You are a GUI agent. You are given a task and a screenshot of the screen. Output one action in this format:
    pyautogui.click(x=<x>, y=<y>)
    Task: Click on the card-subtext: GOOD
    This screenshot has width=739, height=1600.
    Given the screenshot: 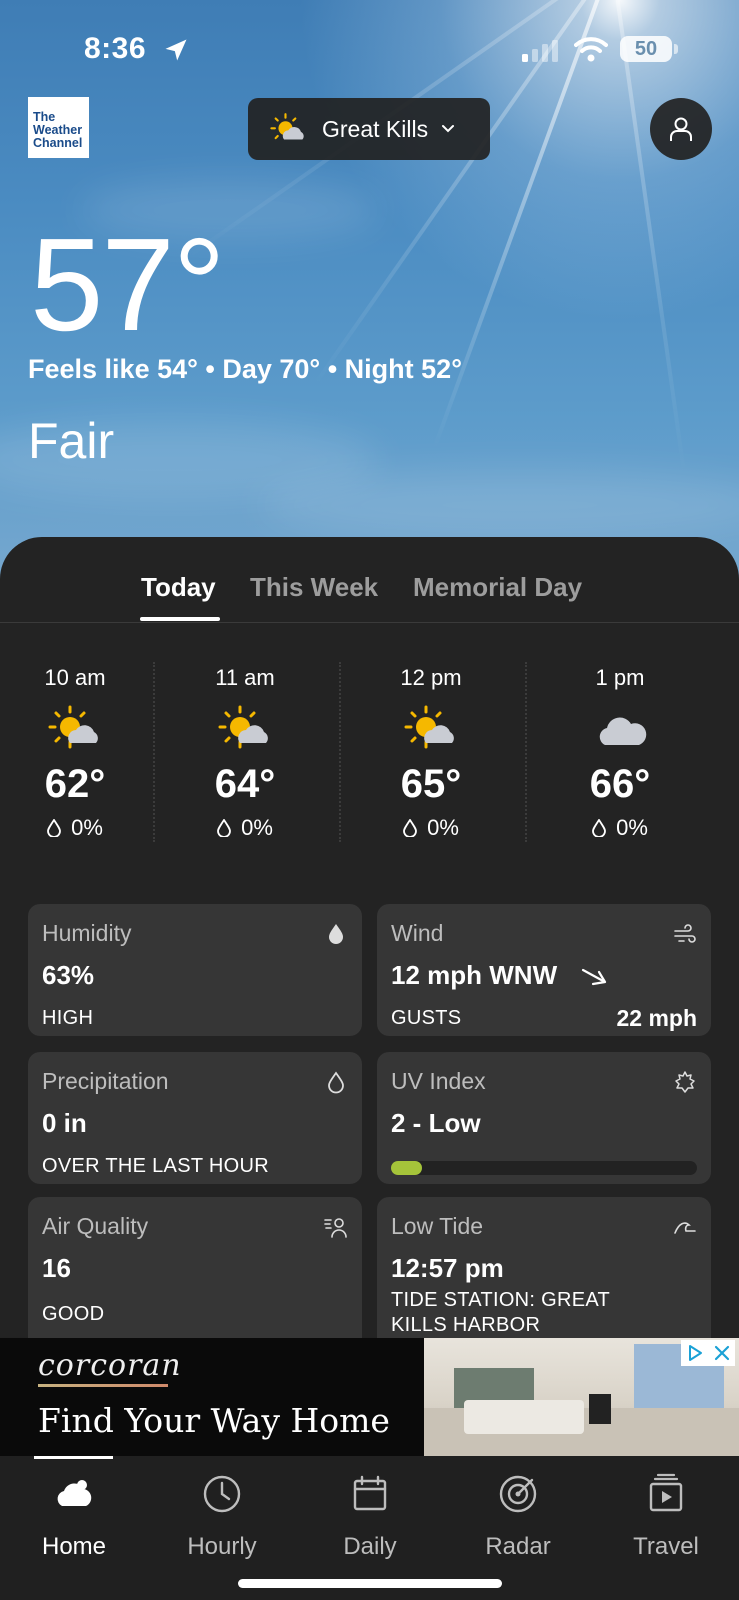 What is the action you would take?
    pyautogui.click(x=73, y=1314)
    